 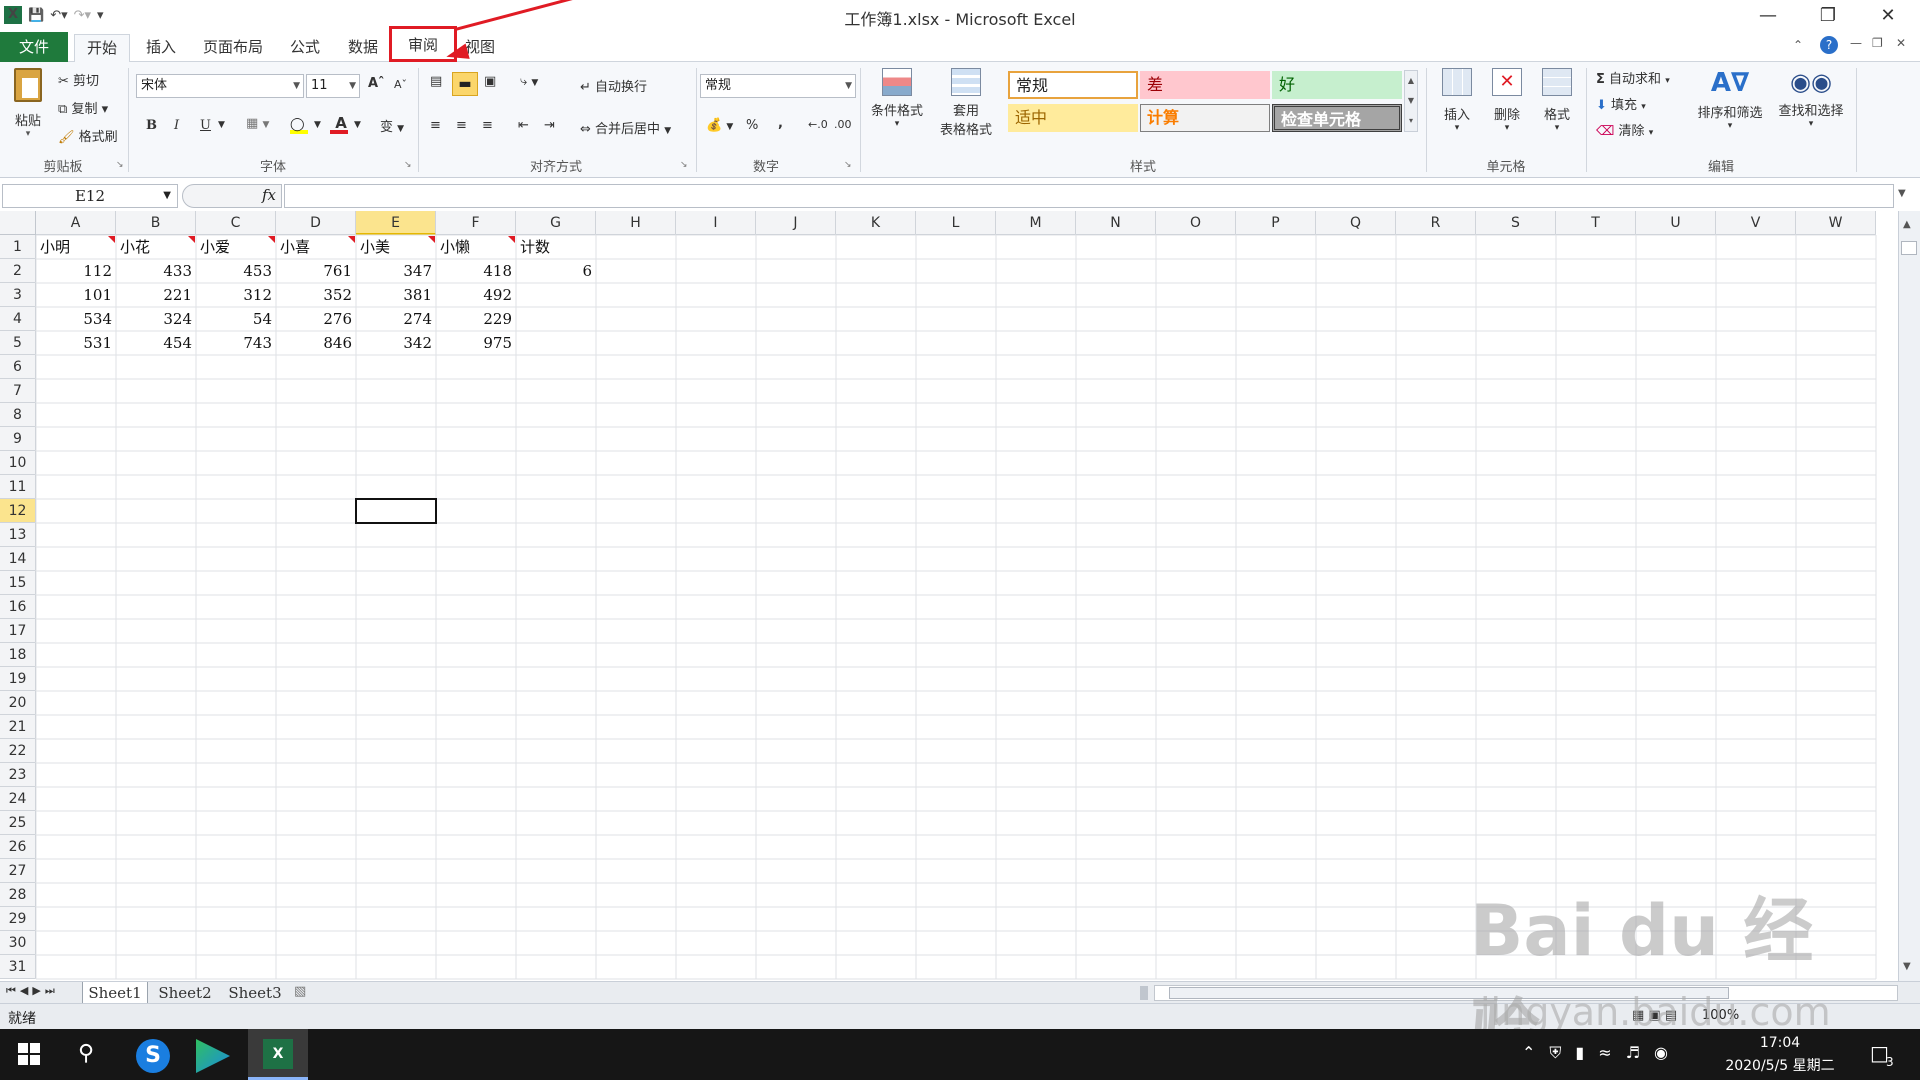 What do you see at coordinates (1780, 1043) in the screenshot?
I see `clock-time: 17:04` at bounding box center [1780, 1043].